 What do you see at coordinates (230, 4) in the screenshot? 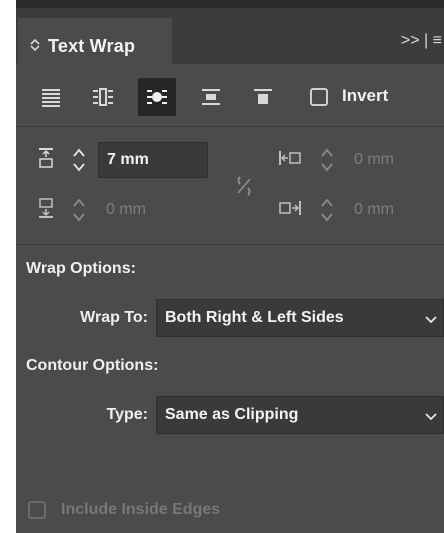
I see `panel-top-strip` at bounding box center [230, 4].